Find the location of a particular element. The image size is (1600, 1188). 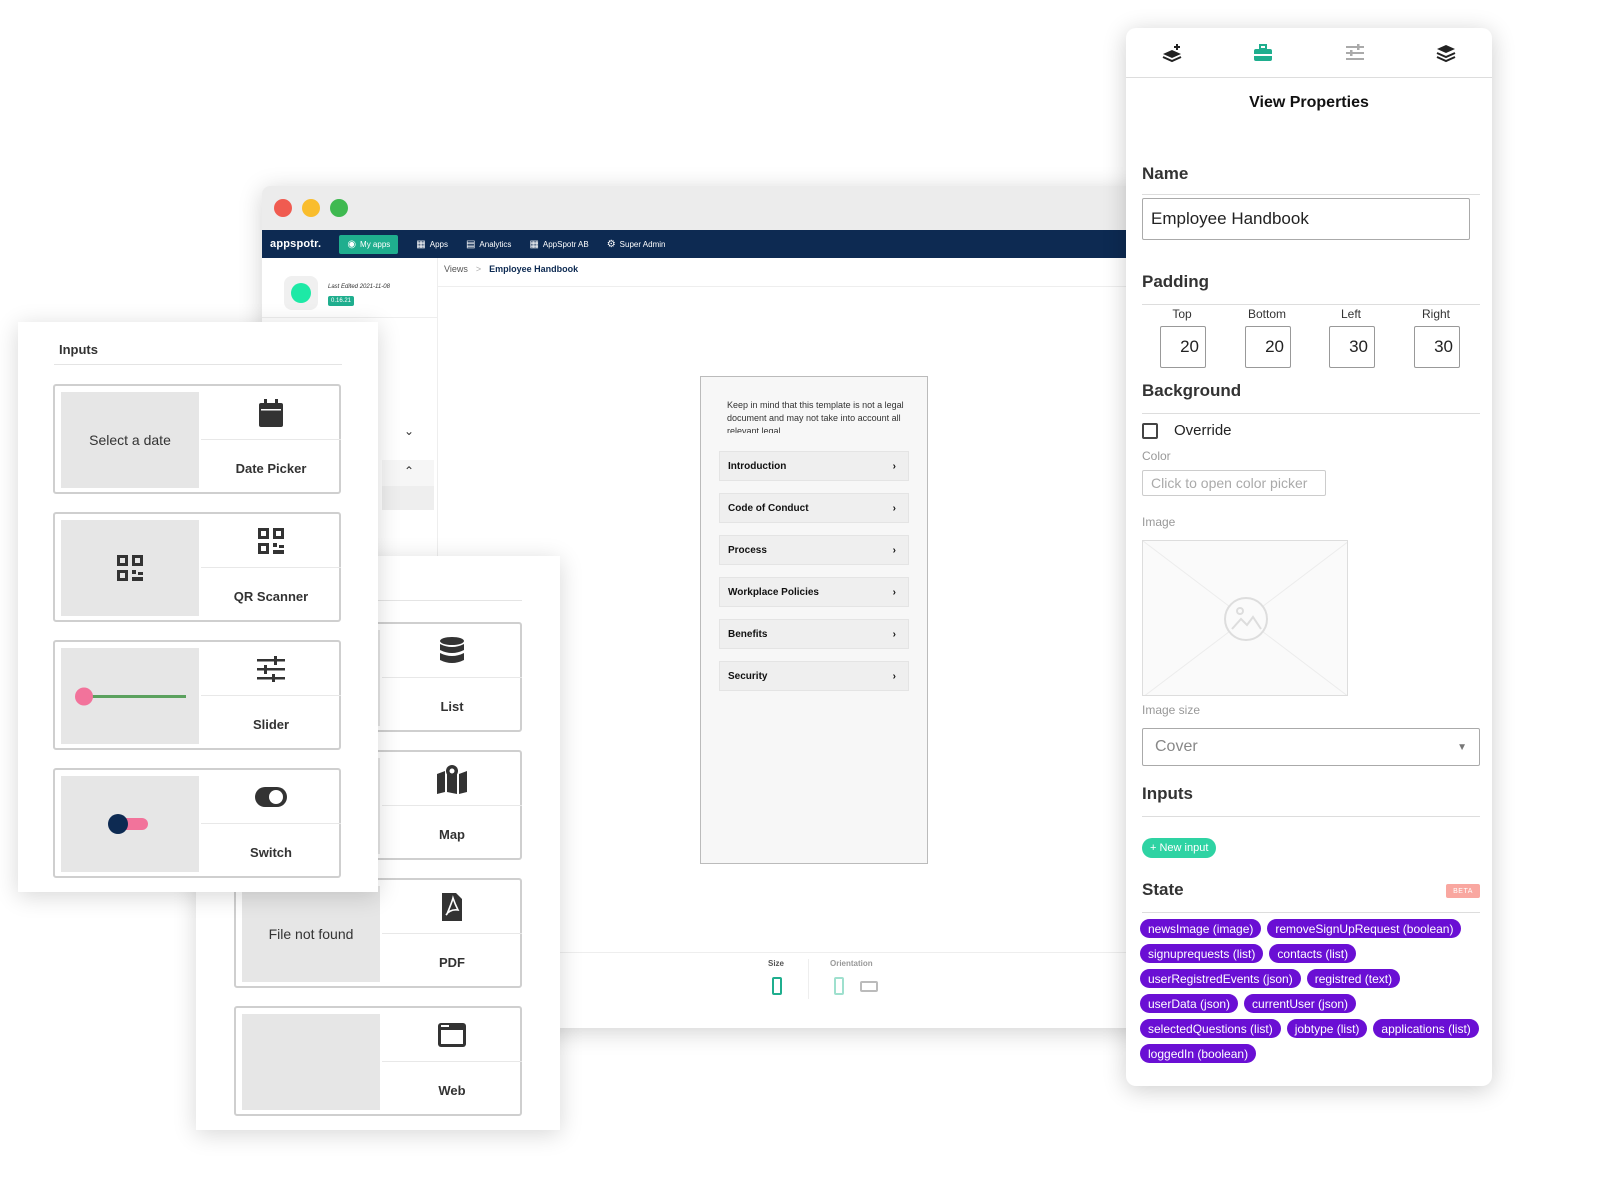

input-card-date-picker: Select a date Date Picker is located at coordinates (197, 439).